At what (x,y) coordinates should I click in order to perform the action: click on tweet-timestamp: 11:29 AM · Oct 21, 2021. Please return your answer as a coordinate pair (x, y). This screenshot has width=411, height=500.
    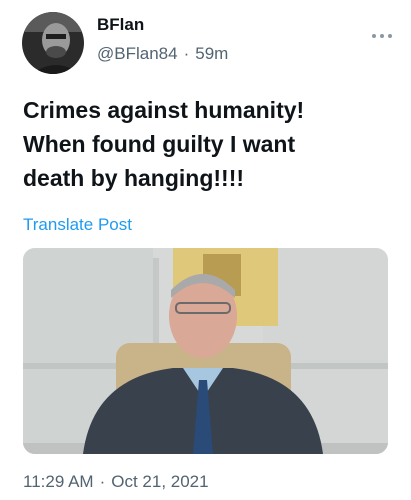
    Looking at the image, I should click on (116, 482).